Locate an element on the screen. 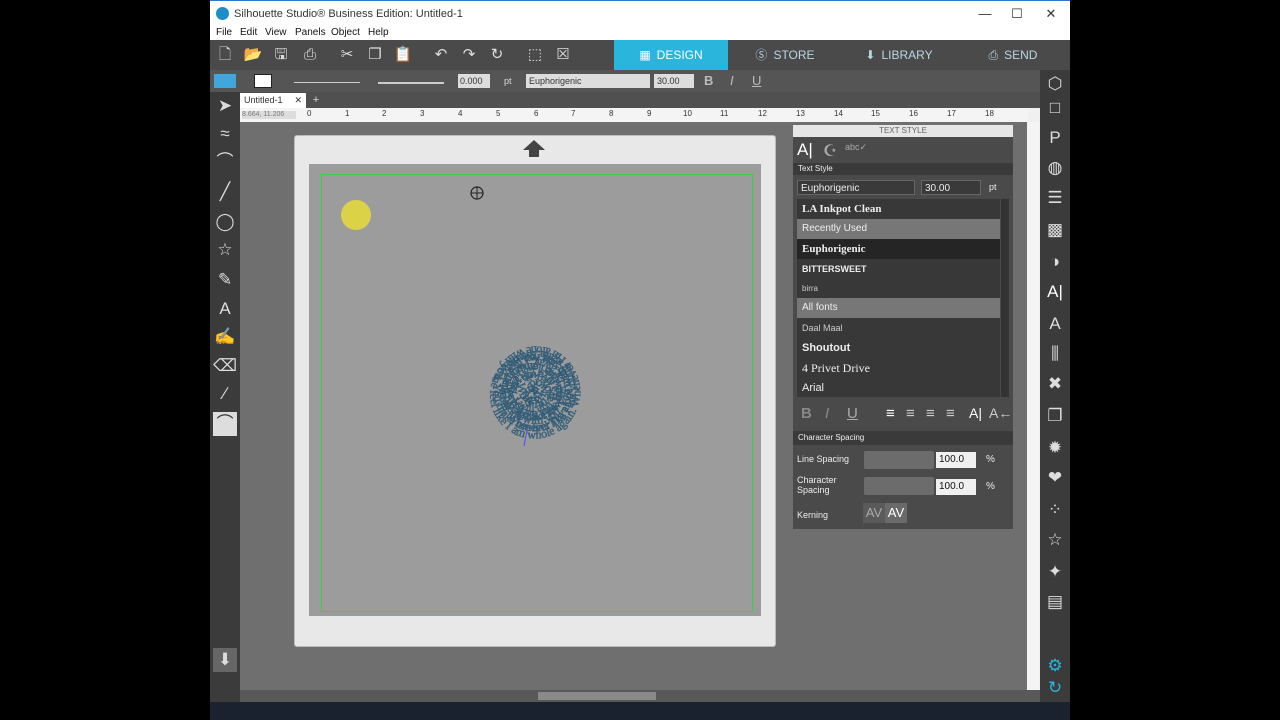 Image resolution: width=1280 pixels, height=720 pixels. tab-design: ▦ DESIGN is located at coordinates (671, 55).